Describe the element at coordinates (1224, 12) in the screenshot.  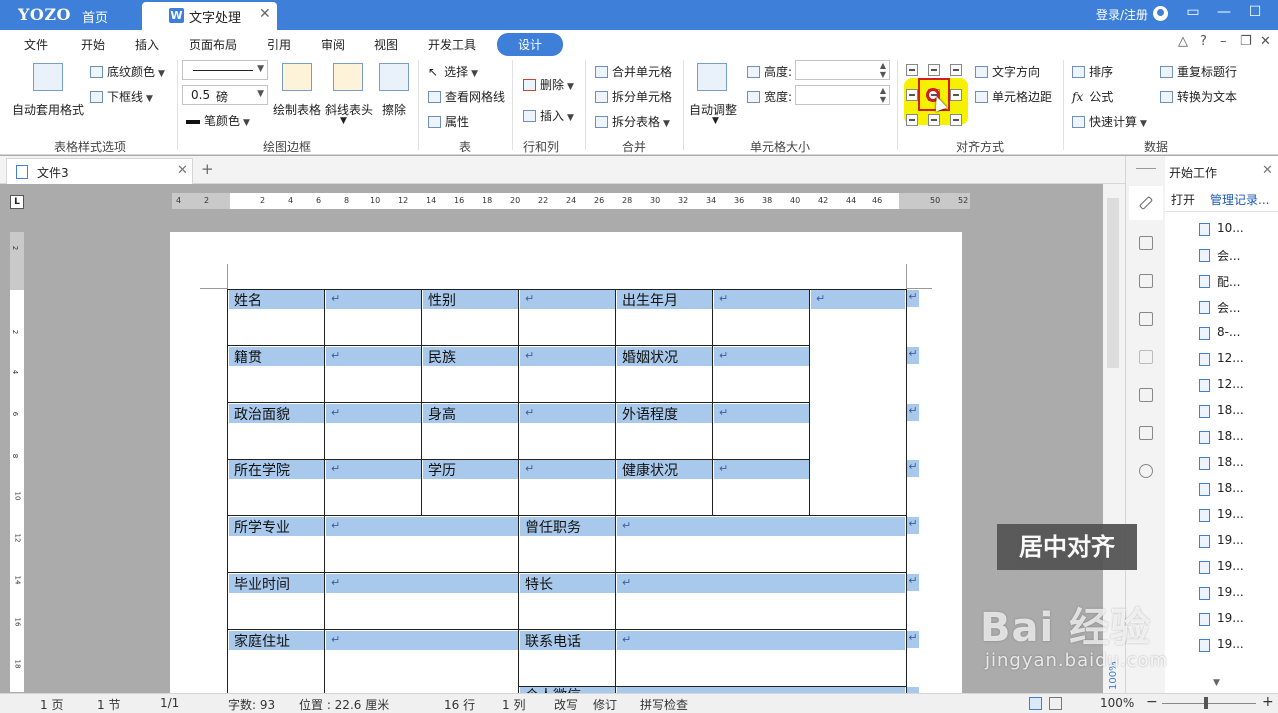
I see `minimize-icon: —` at that location.